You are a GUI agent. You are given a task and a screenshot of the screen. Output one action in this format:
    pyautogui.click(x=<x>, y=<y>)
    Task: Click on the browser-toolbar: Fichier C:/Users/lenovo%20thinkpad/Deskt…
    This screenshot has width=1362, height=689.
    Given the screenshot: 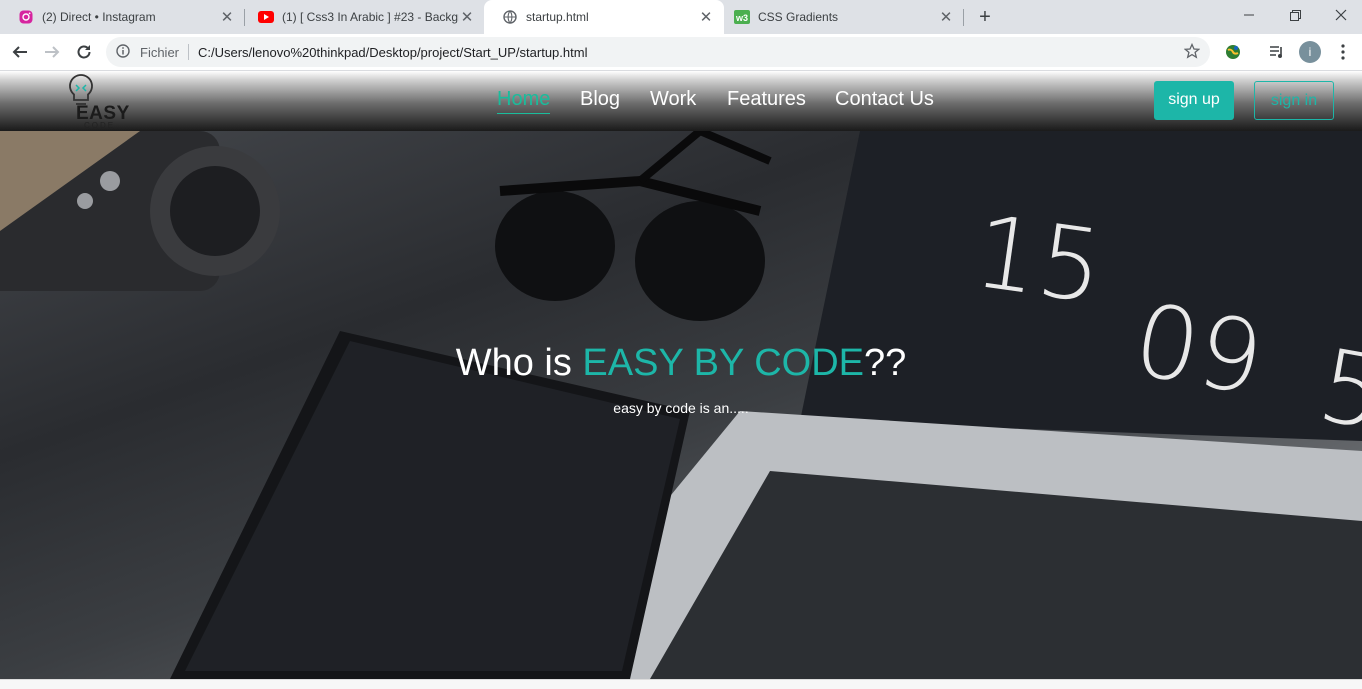 What is the action you would take?
    pyautogui.click(x=681, y=52)
    